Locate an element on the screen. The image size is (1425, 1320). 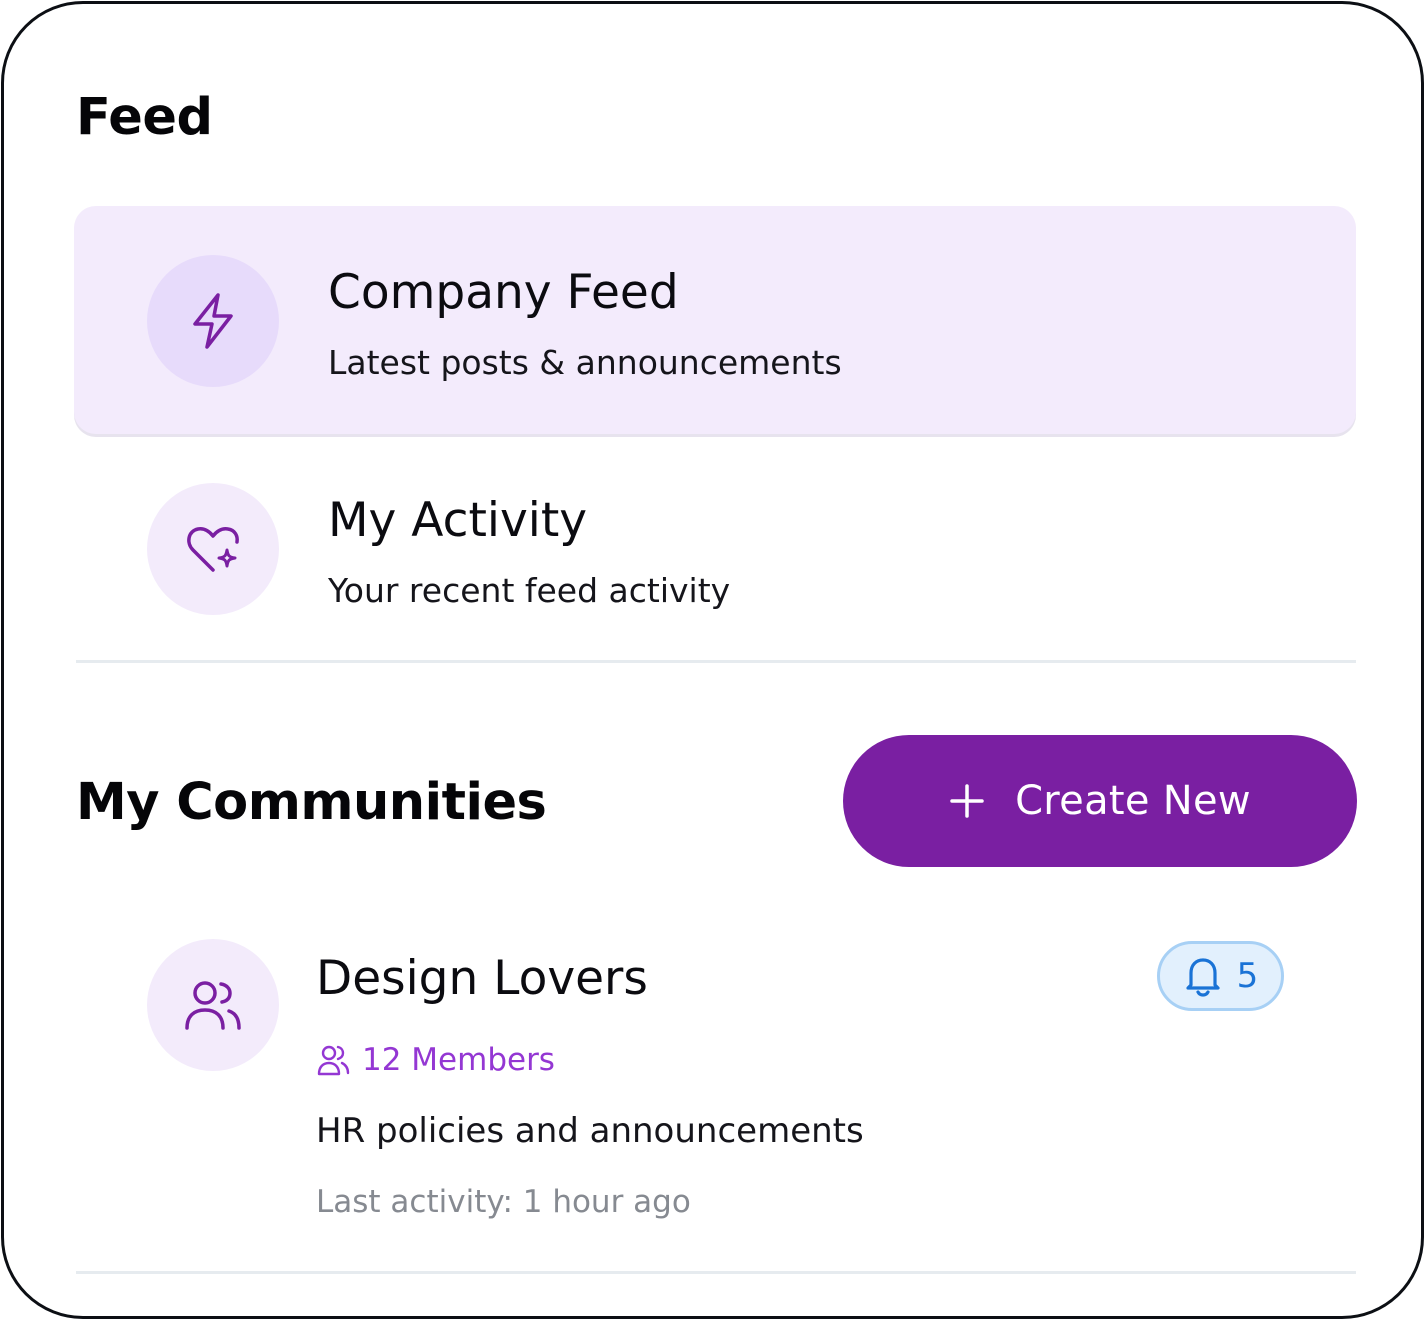
heart-sparkle-icon is located at coordinates (213, 549).